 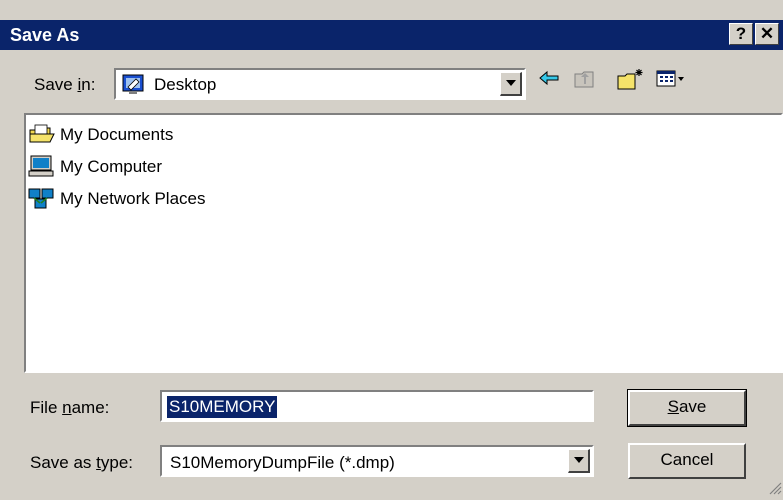 I want to click on my-documents-icon, so click(x=42, y=134).